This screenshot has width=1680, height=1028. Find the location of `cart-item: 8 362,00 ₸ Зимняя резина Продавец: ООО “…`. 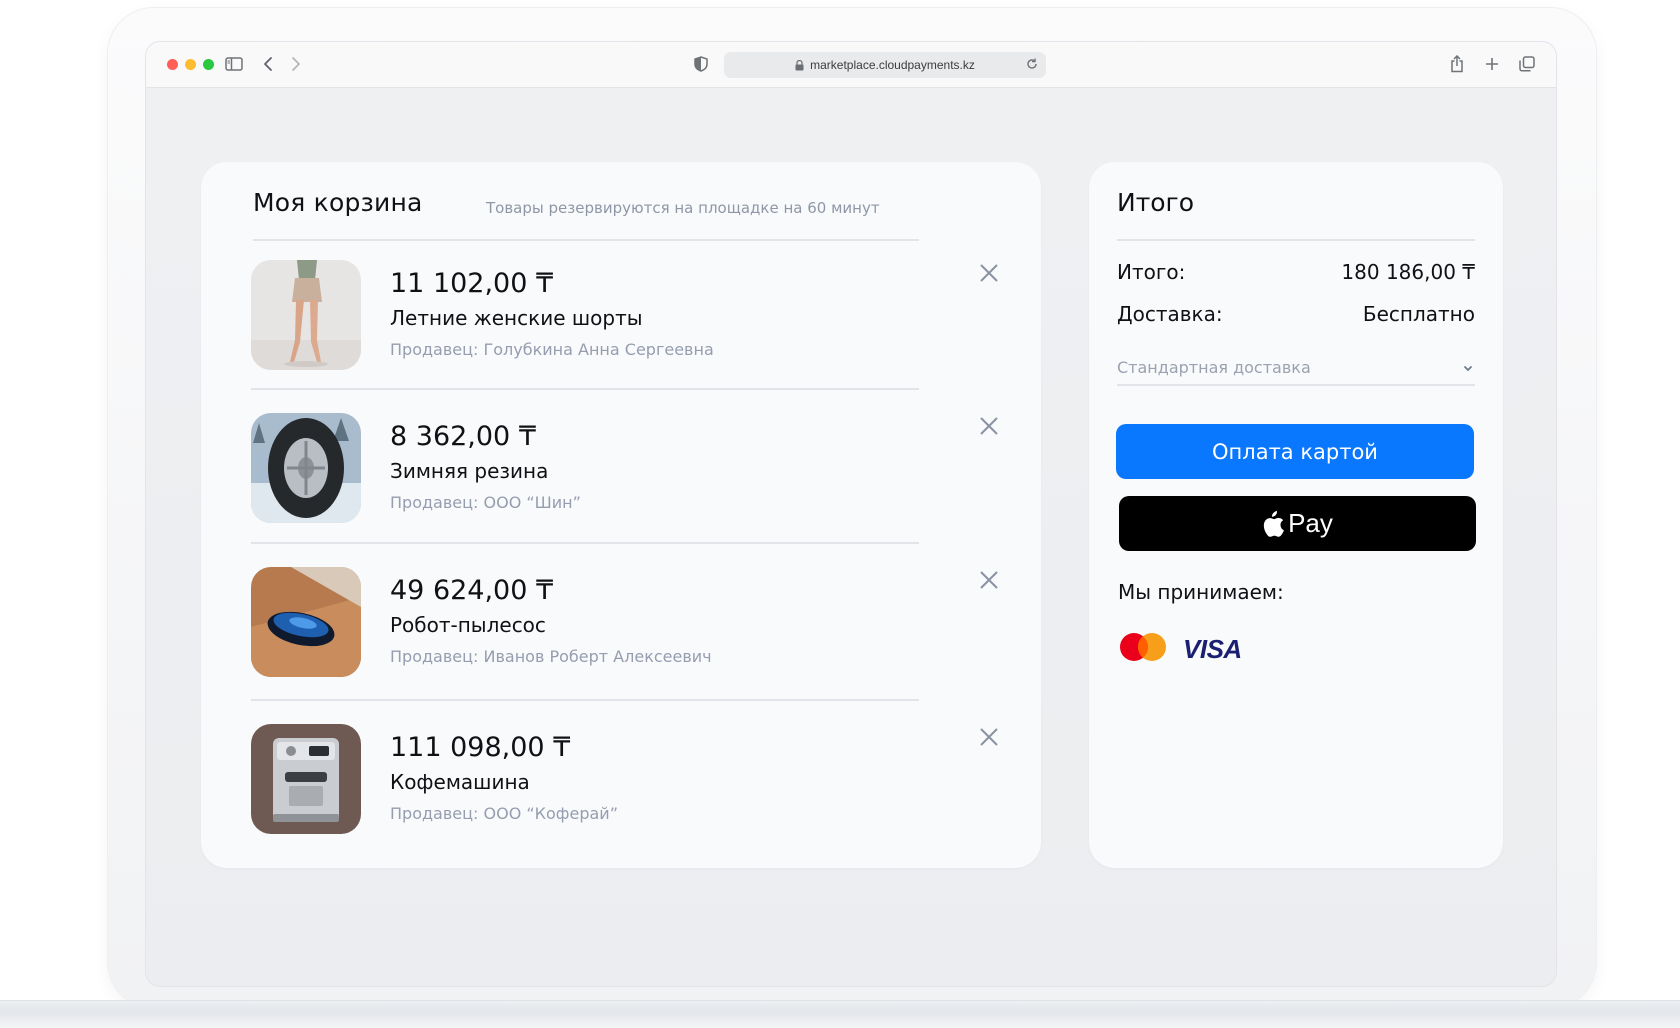

cart-item: 8 362,00 ₸ Зимняя резина Продавец: ООО “… is located at coordinates (631, 488).